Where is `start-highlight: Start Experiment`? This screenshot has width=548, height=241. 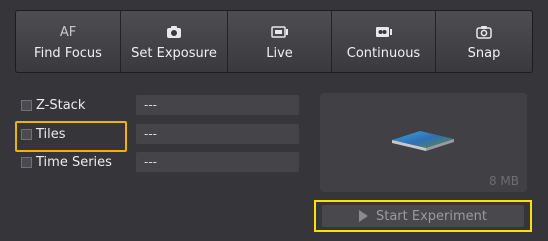
start-highlight: Start Experiment is located at coordinates (423, 216).